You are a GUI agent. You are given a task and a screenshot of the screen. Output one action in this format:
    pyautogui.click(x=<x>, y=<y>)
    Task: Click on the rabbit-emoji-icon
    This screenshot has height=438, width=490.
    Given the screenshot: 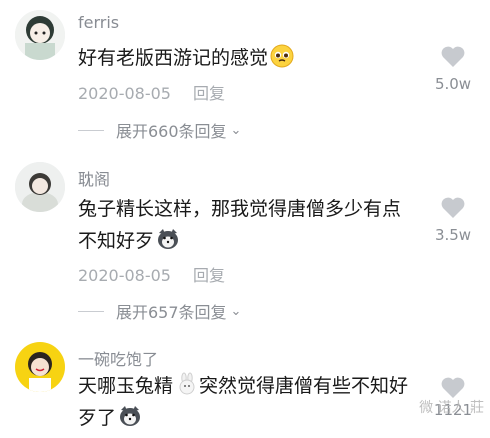 What is the action you would take?
    pyautogui.click(x=187, y=384)
    